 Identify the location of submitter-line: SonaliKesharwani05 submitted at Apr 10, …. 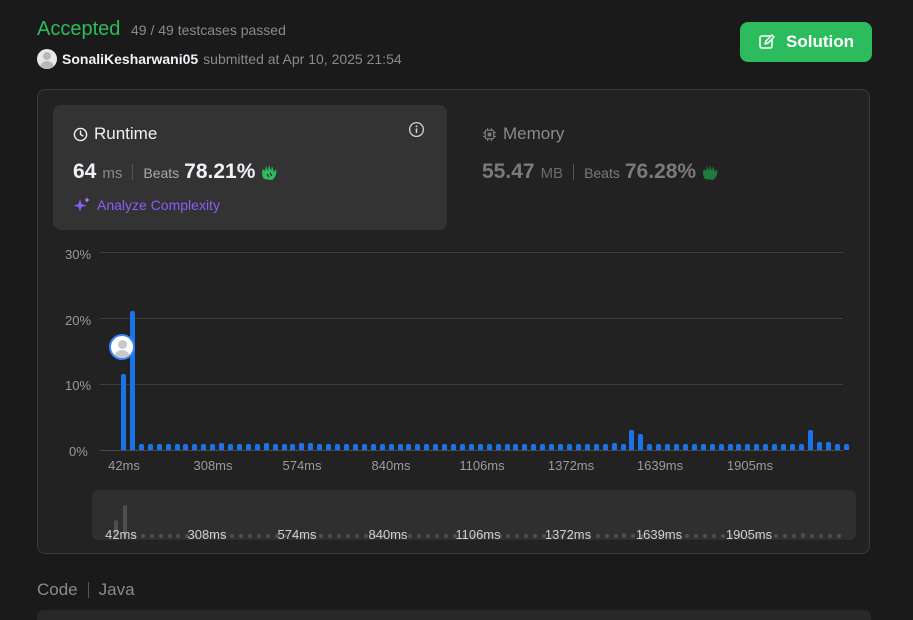
(219, 59).